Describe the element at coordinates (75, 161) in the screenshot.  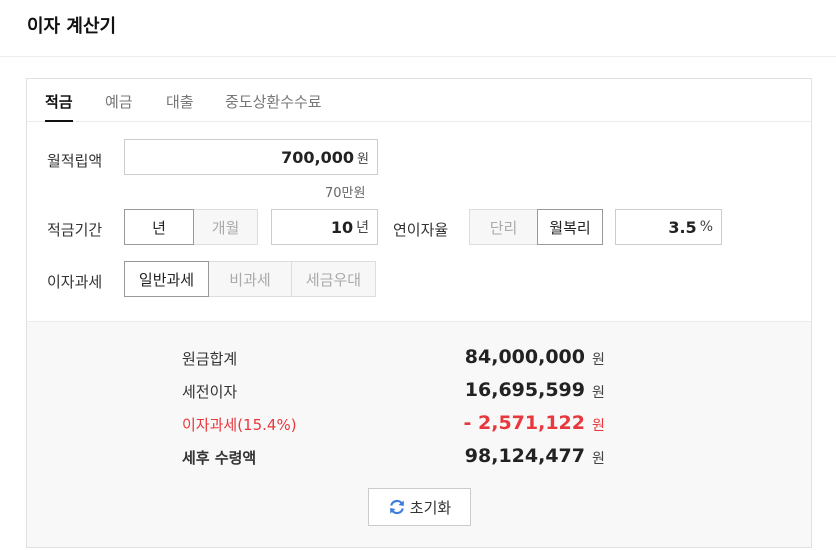
I see `monthly-deposit-label: 월적립액` at that location.